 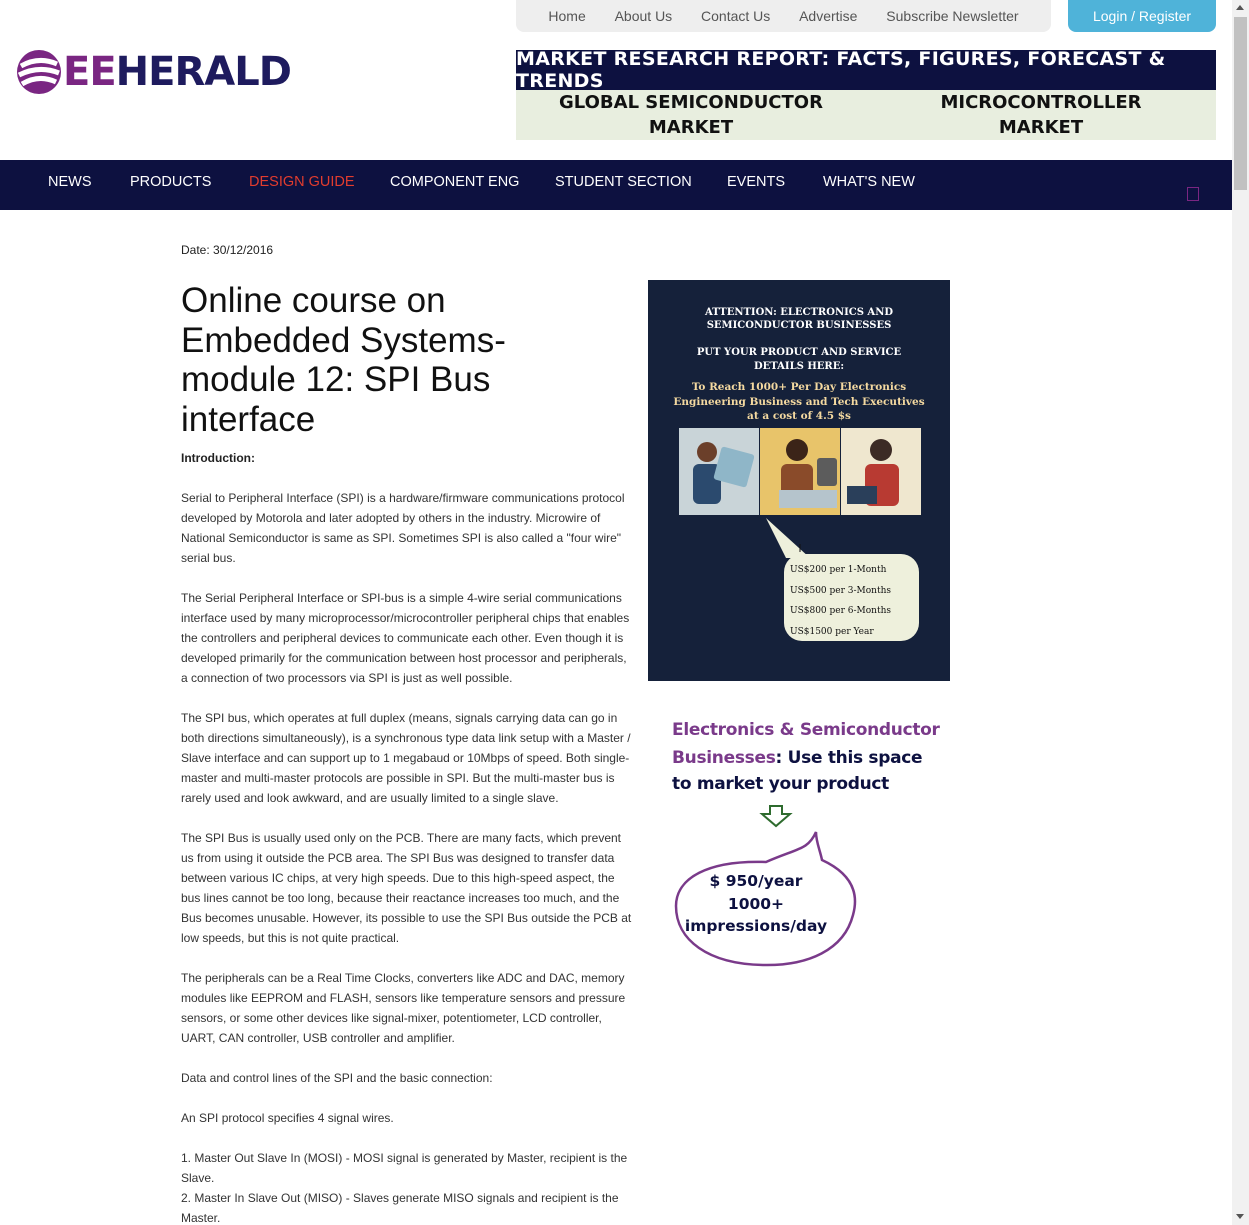 What do you see at coordinates (800, 471) in the screenshot?
I see `people-with-devices-illustration` at bounding box center [800, 471].